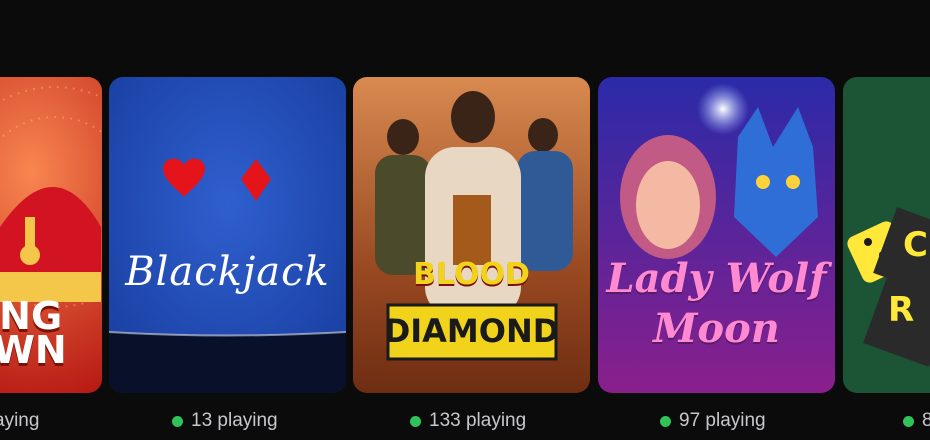 The image size is (930, 440). What do you see at coordinates (471, 331) in the screenshot?
I see `game-title-line2: DIAMOND` at bounding box center [471, 331].